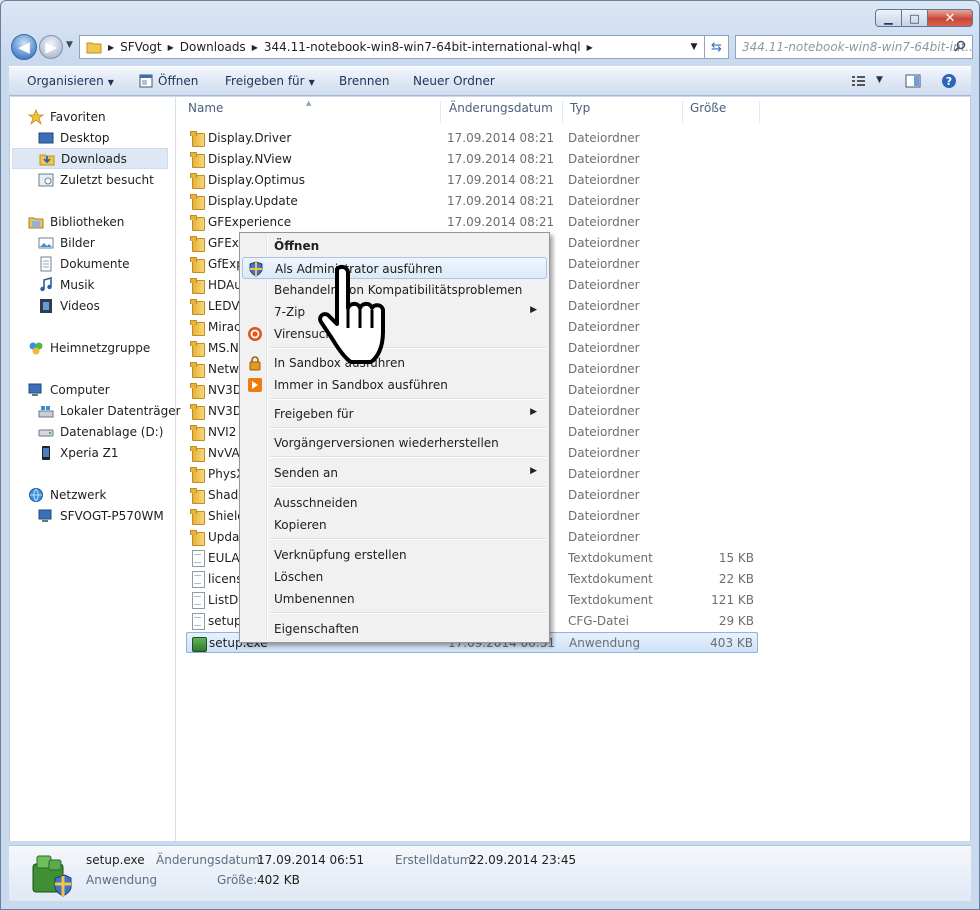  I want to click on menu-item-properties: Eigenschaften, so click(394, 629).